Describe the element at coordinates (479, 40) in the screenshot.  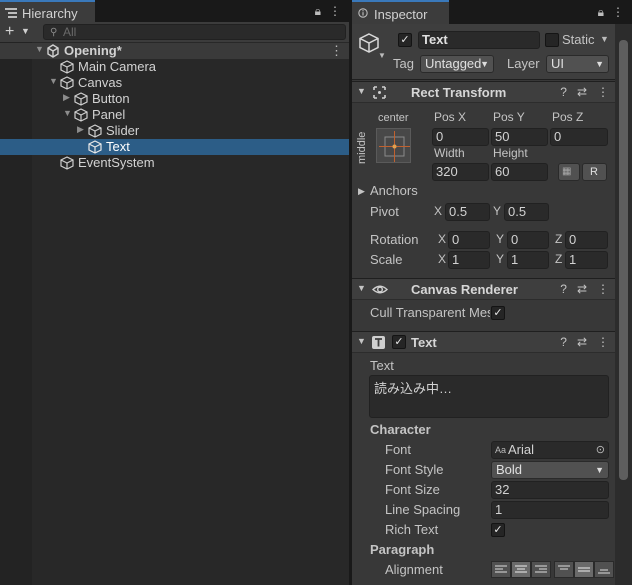
I see `gameobject-name-input: Text` at that location.